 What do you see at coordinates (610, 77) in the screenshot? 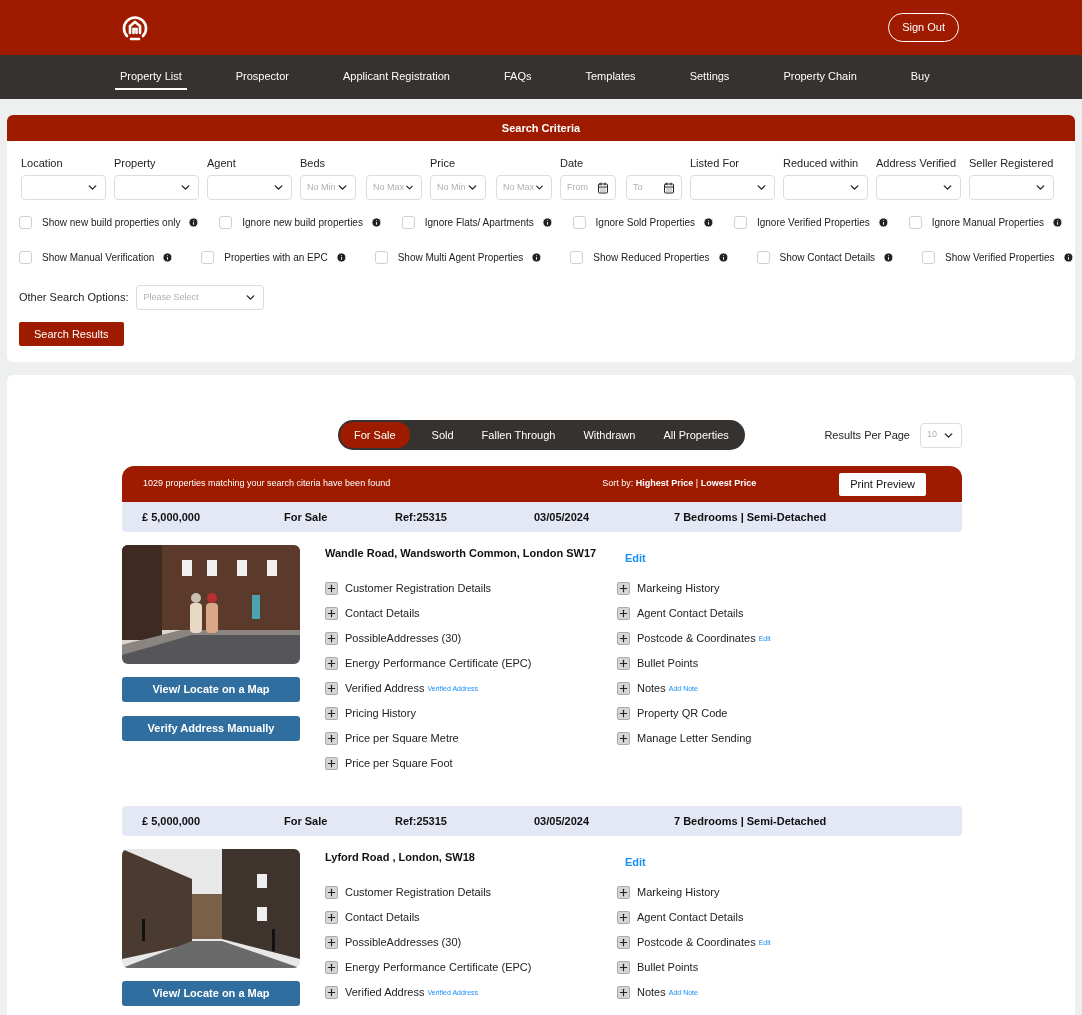
I see `nav-tab: Templates` at bounding box center [610, 77].